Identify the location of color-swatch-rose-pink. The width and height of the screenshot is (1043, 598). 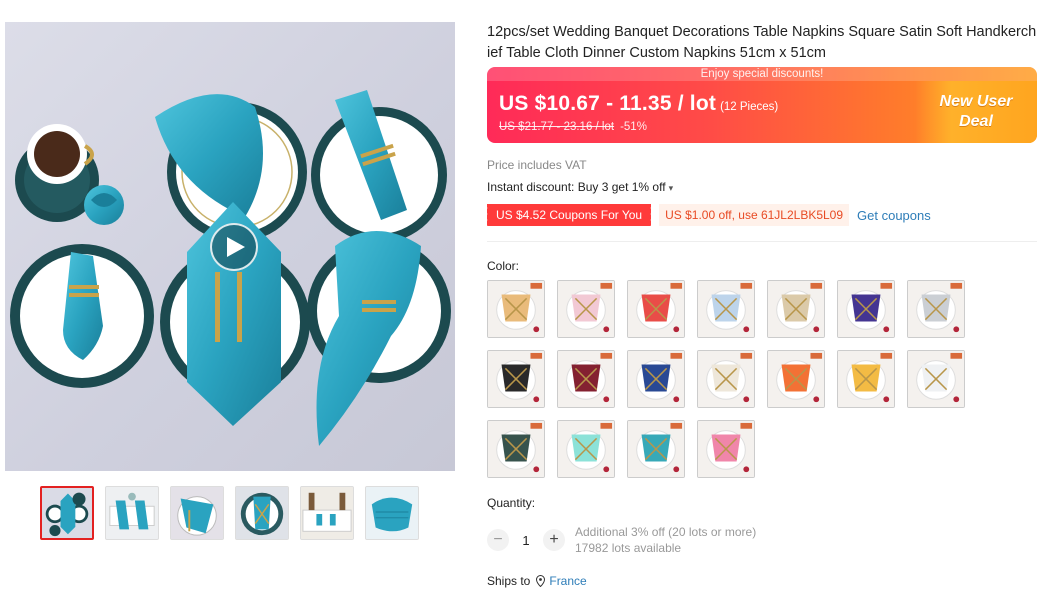
(726, 449).